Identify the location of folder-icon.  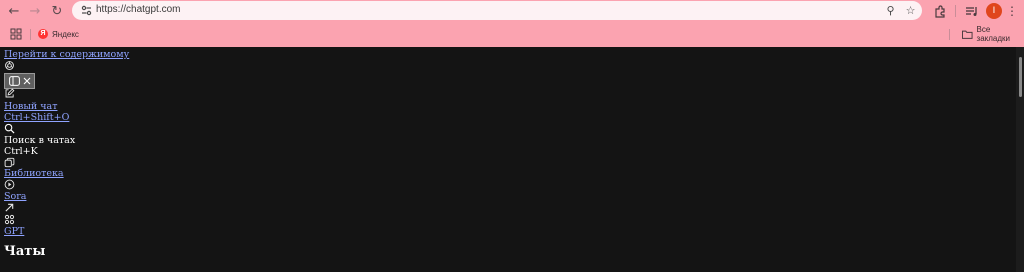
(967, 34).